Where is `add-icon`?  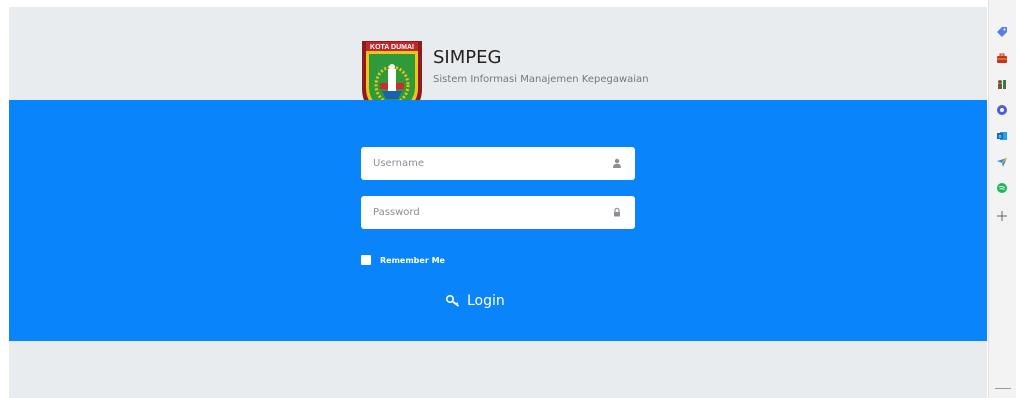 add-icon is located at coordinates (1002, 216).